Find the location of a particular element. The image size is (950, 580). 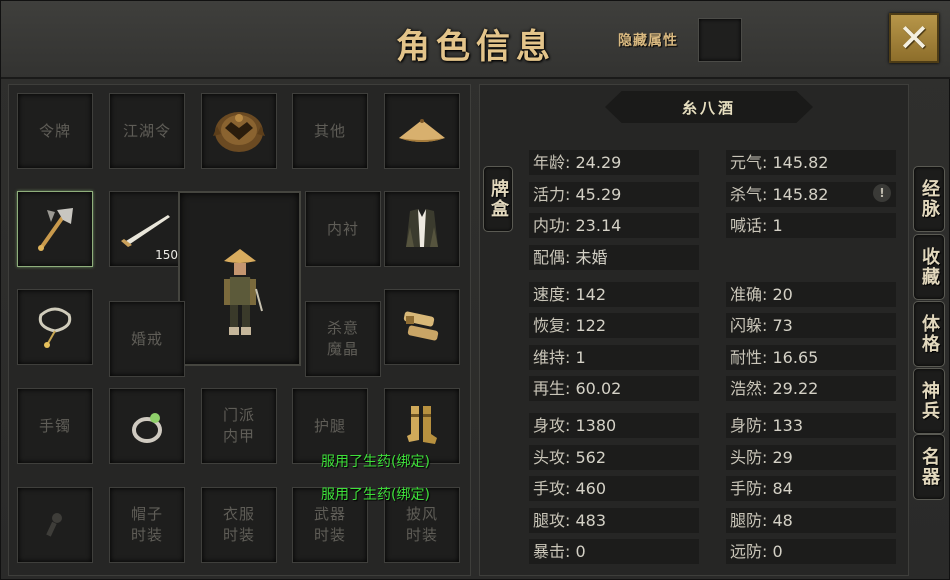

slot-wedding-ring: 婚戒 is located at coordinates (147, 339).